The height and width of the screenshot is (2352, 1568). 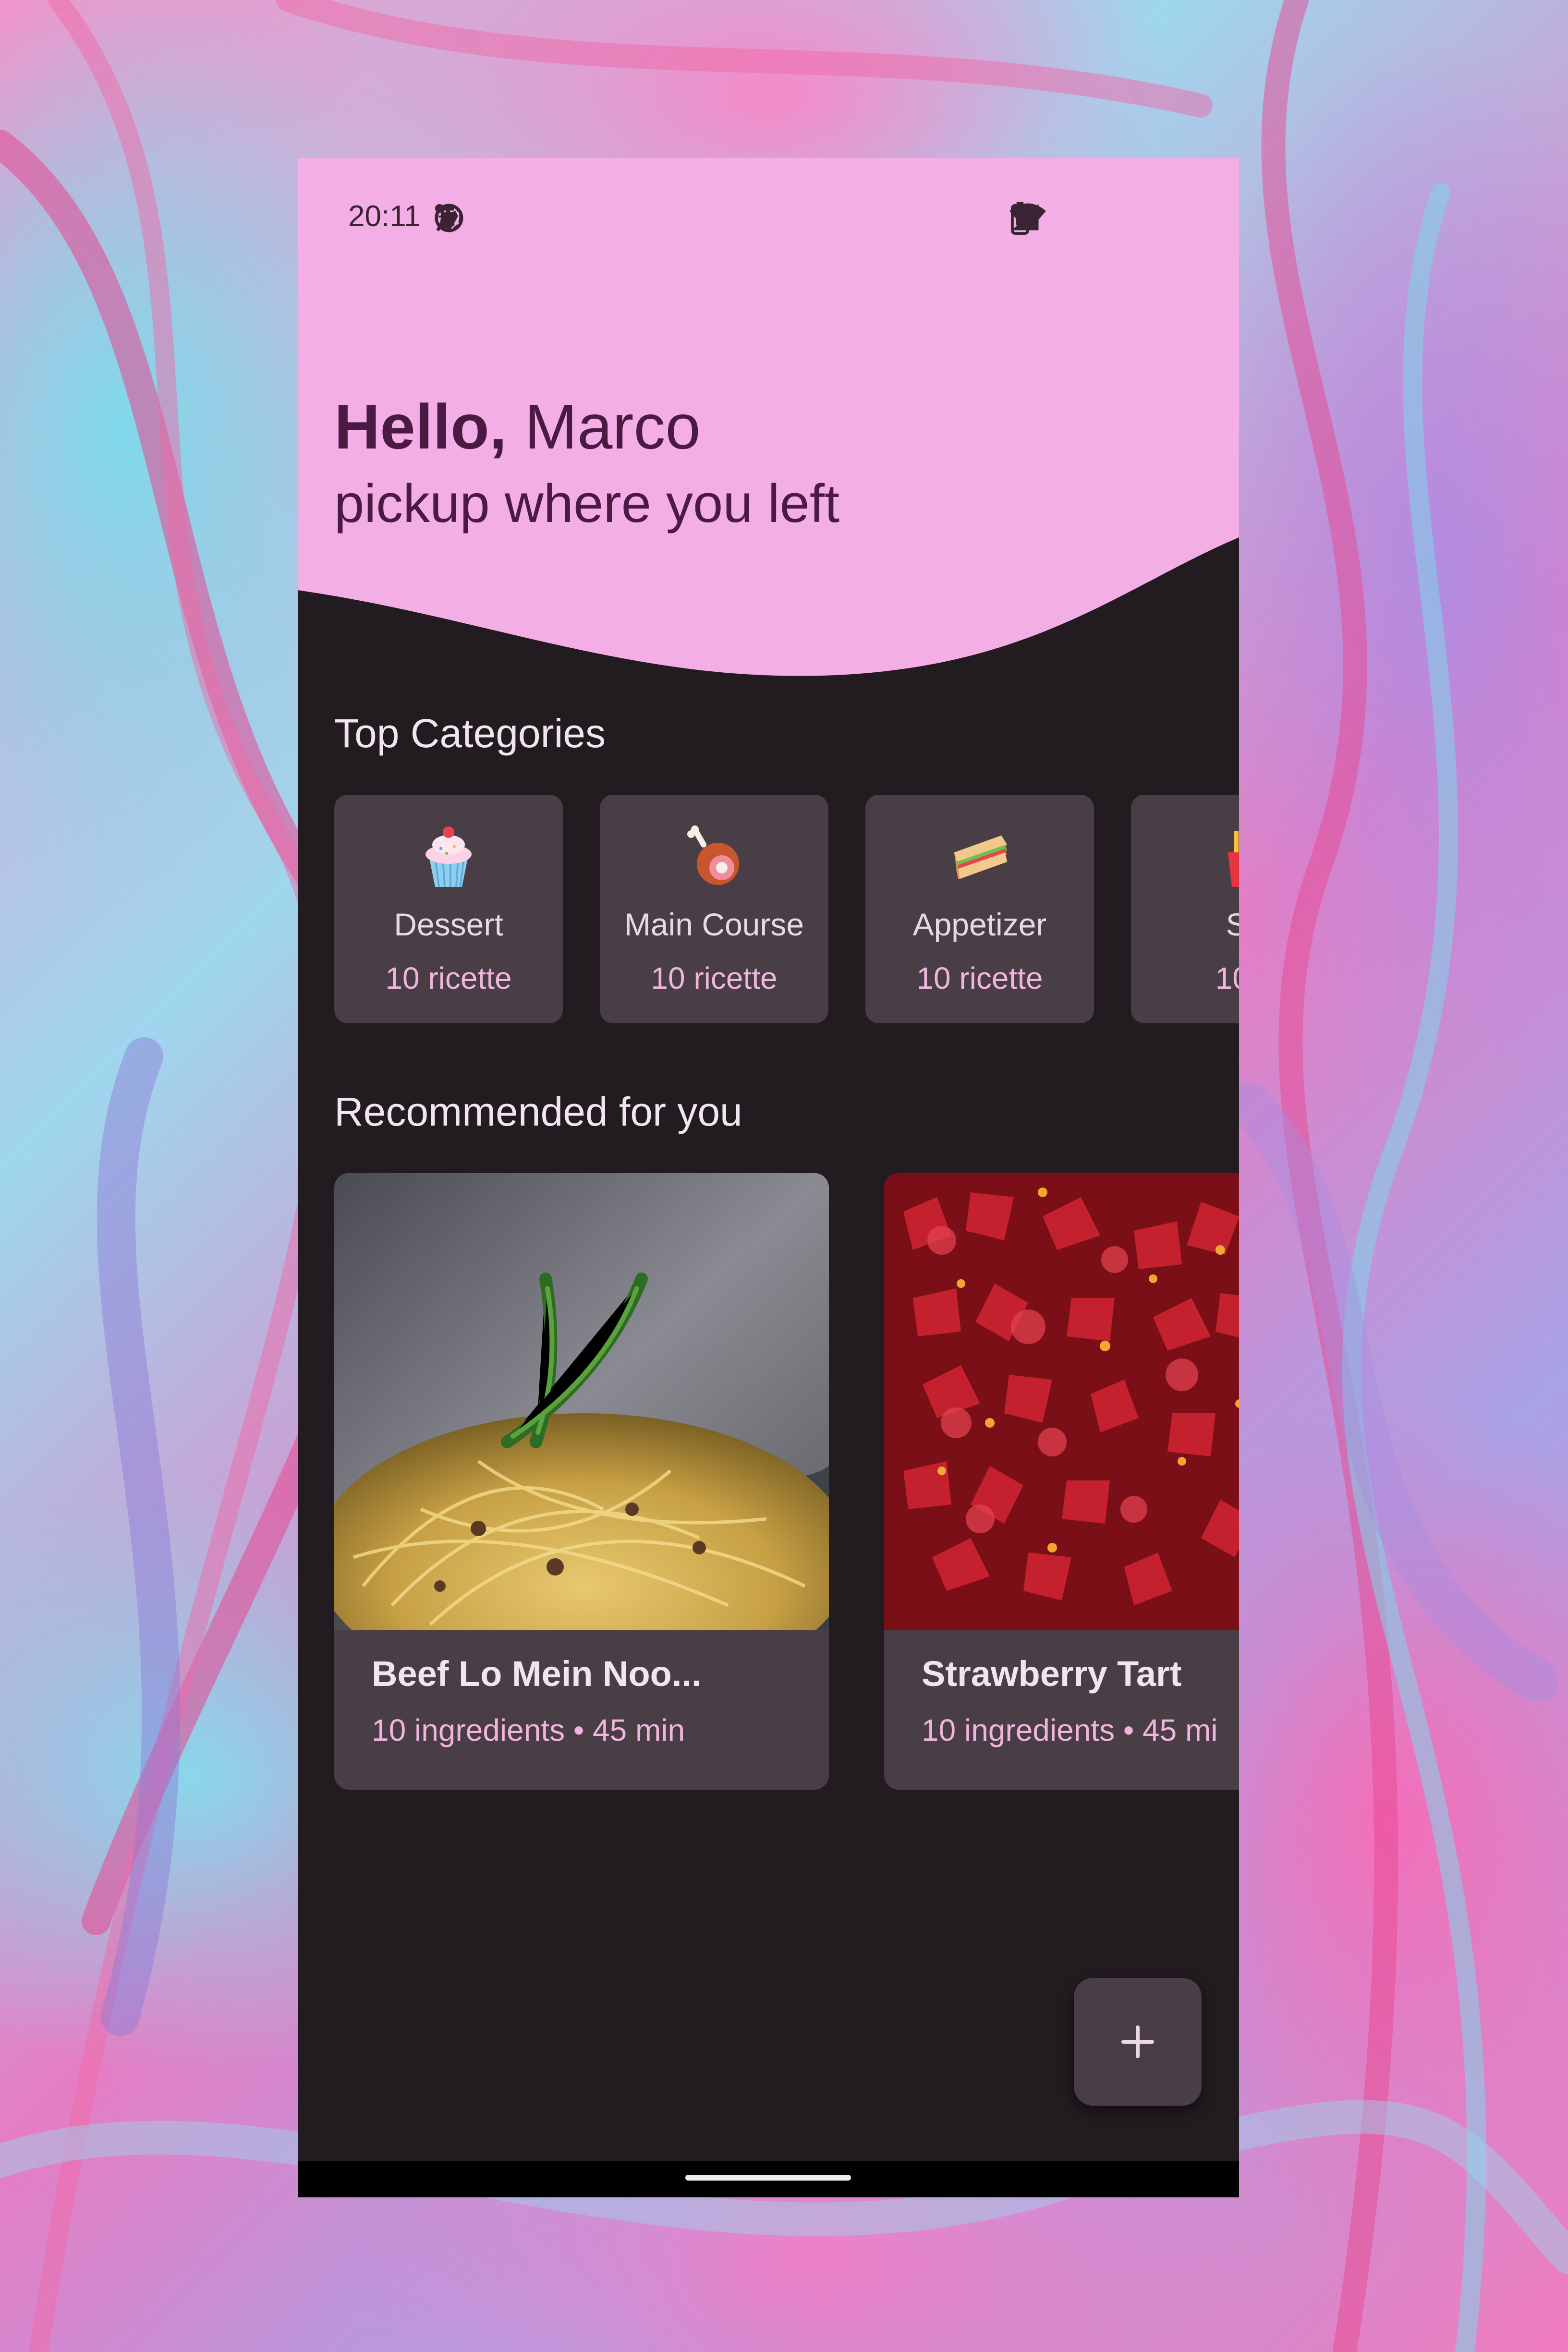 I want to click on screen-record-icon, so click(x=499, y=219).